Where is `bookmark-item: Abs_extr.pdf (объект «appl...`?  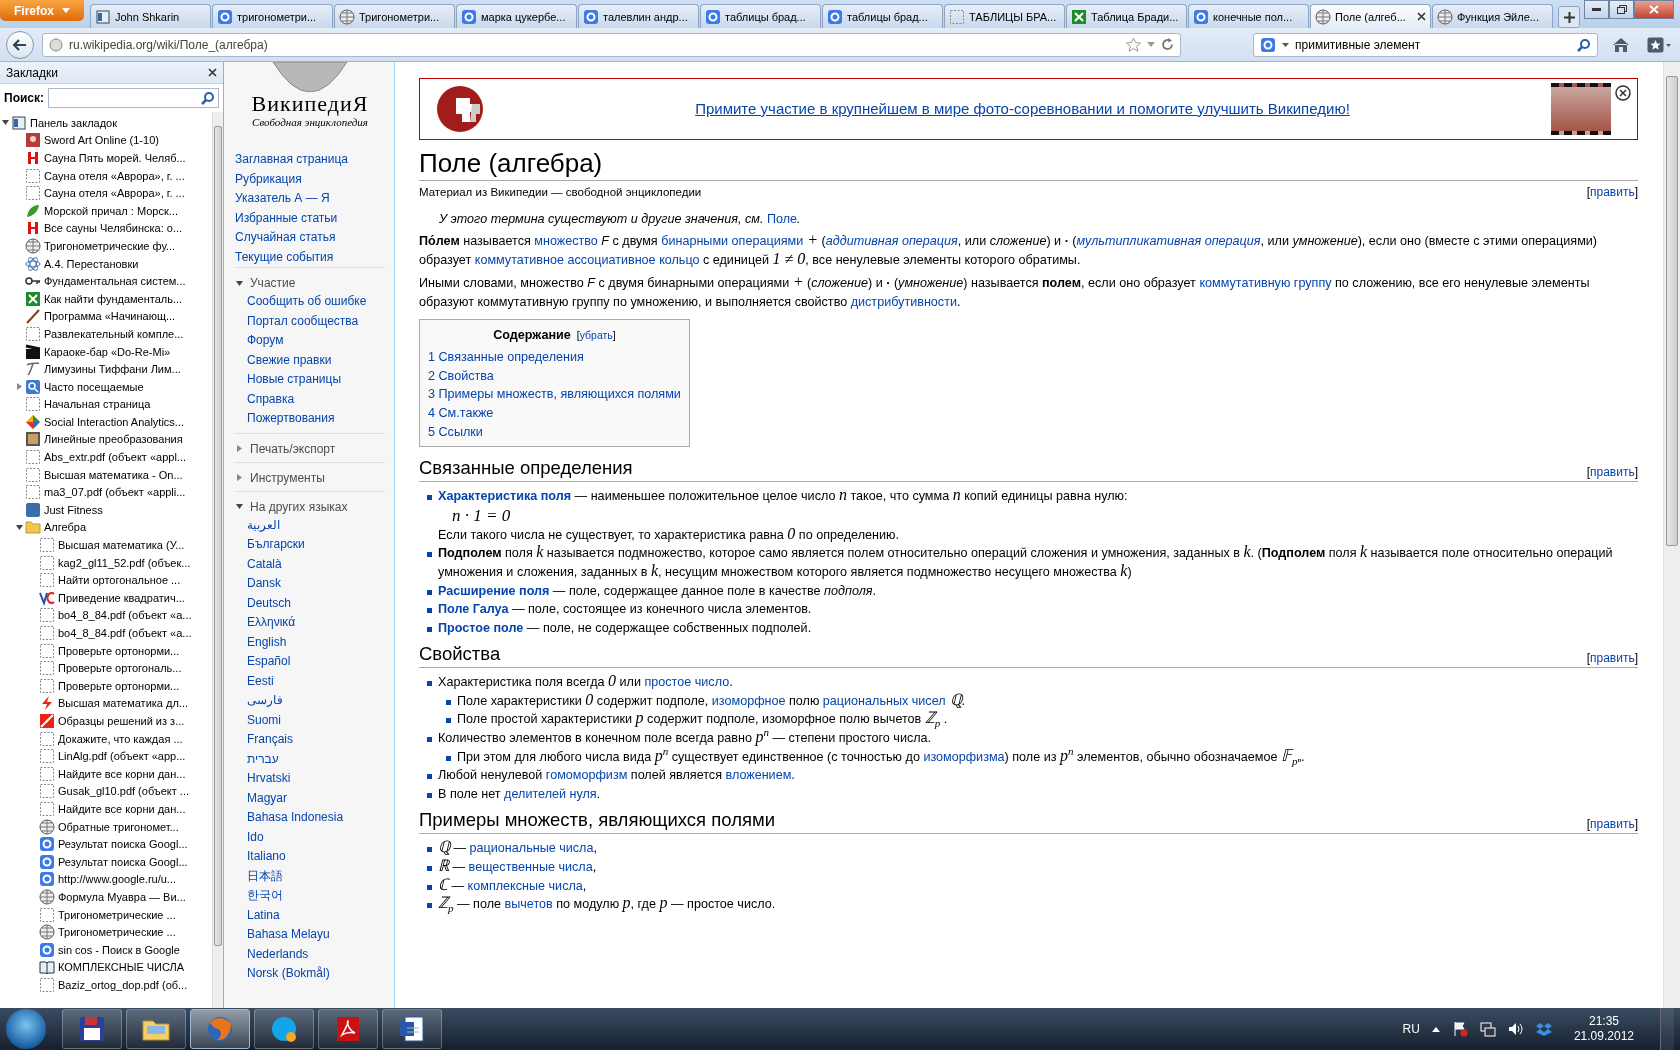 bookmark-item: Abs_extr.pdf (объект «appl... is located at coordinates (106, 457).